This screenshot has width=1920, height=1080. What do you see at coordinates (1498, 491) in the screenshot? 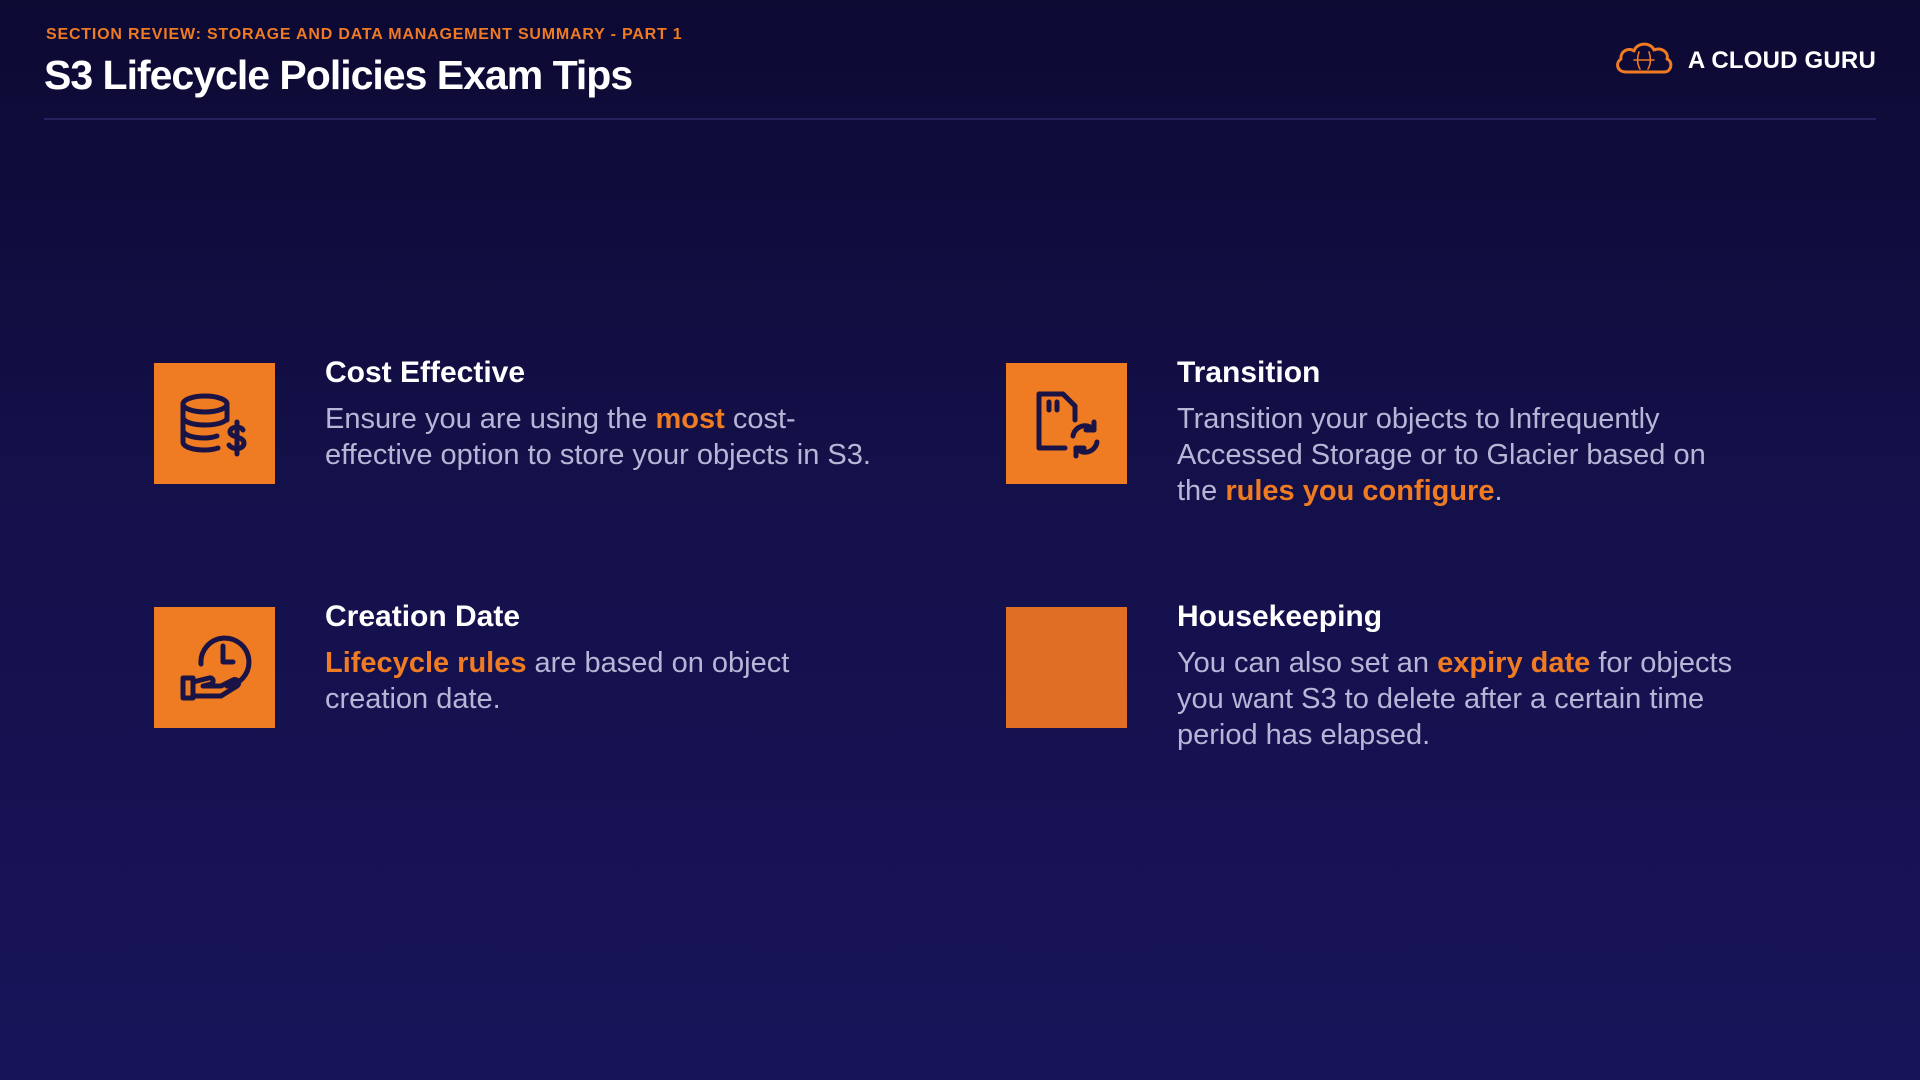
I see `tip-body-text: .` at bounding box center [1498, 491].